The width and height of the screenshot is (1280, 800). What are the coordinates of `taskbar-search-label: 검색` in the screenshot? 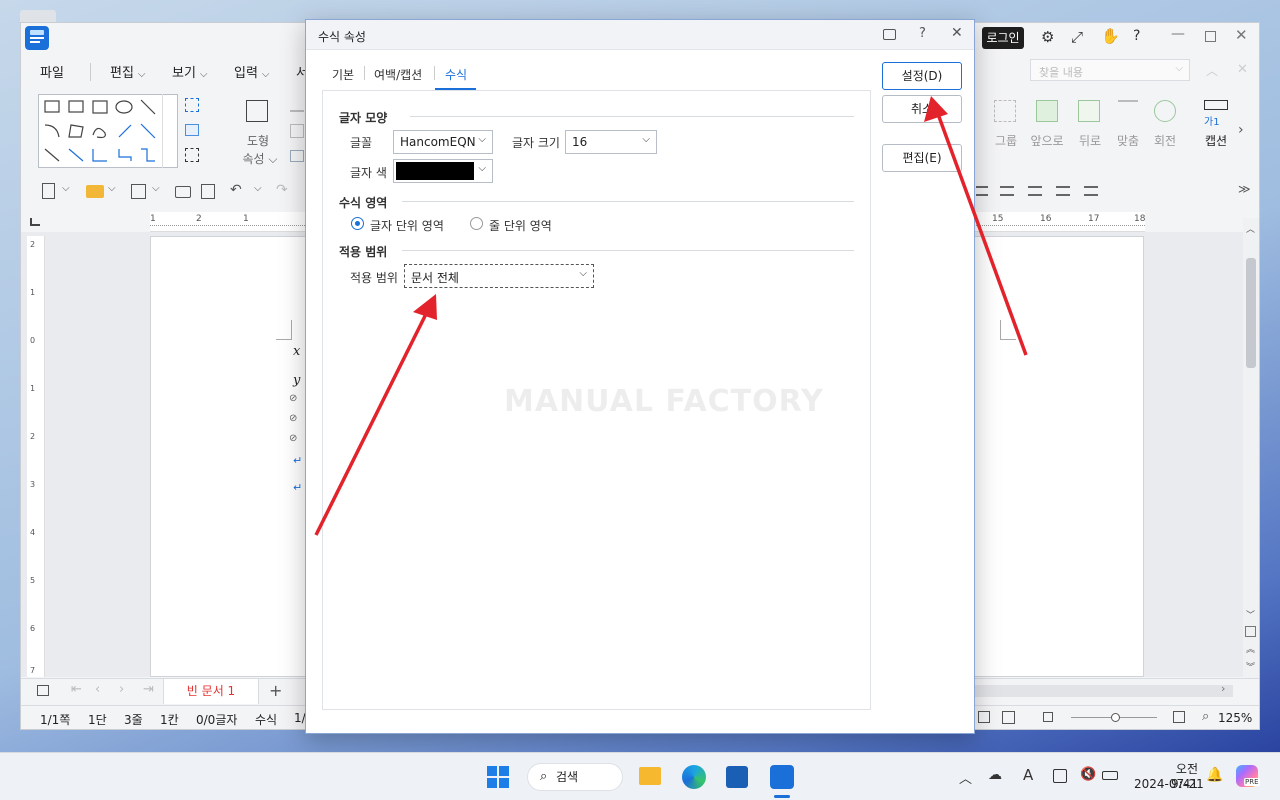 It's located at (567, 777).